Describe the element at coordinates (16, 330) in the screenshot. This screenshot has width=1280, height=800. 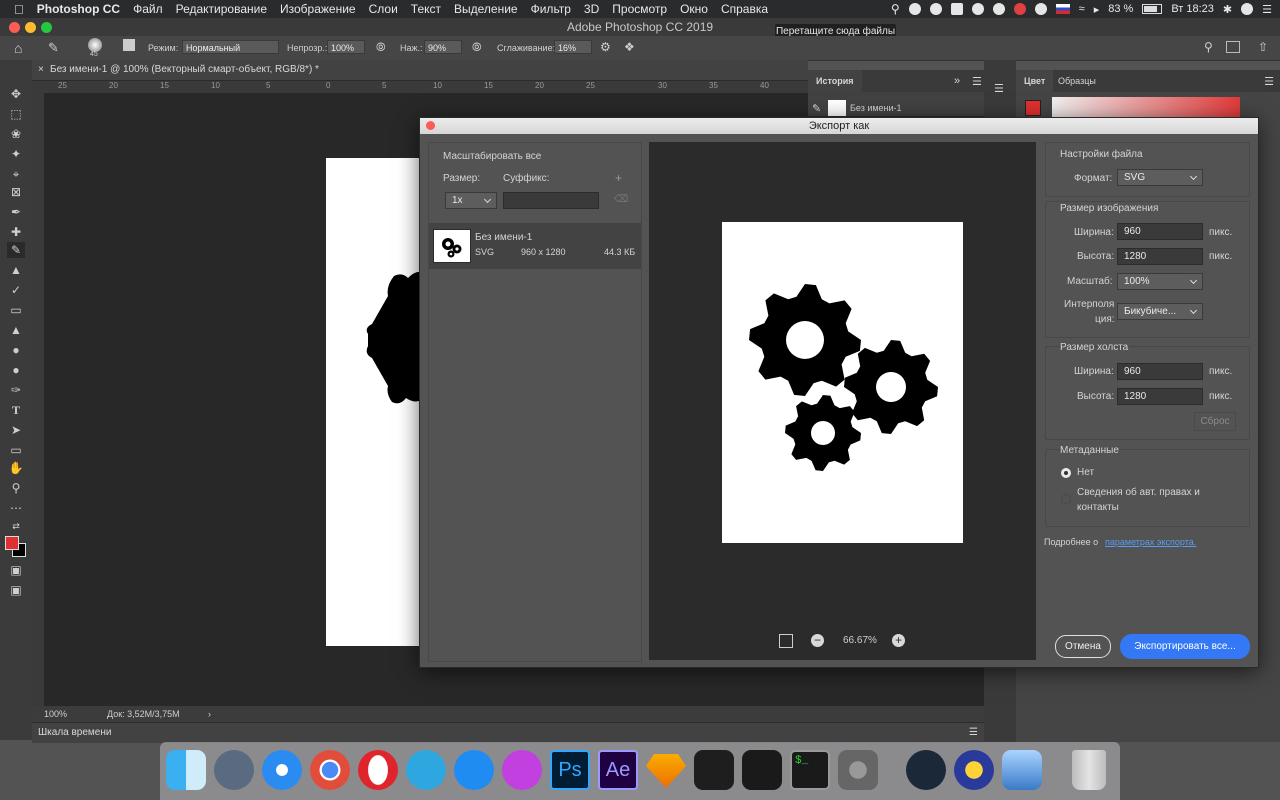
I see `paint-bucket-tool-icon: ▲` at that location.